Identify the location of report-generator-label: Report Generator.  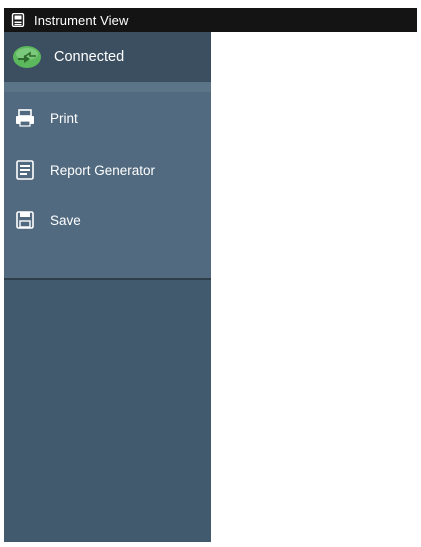
(103, 170).